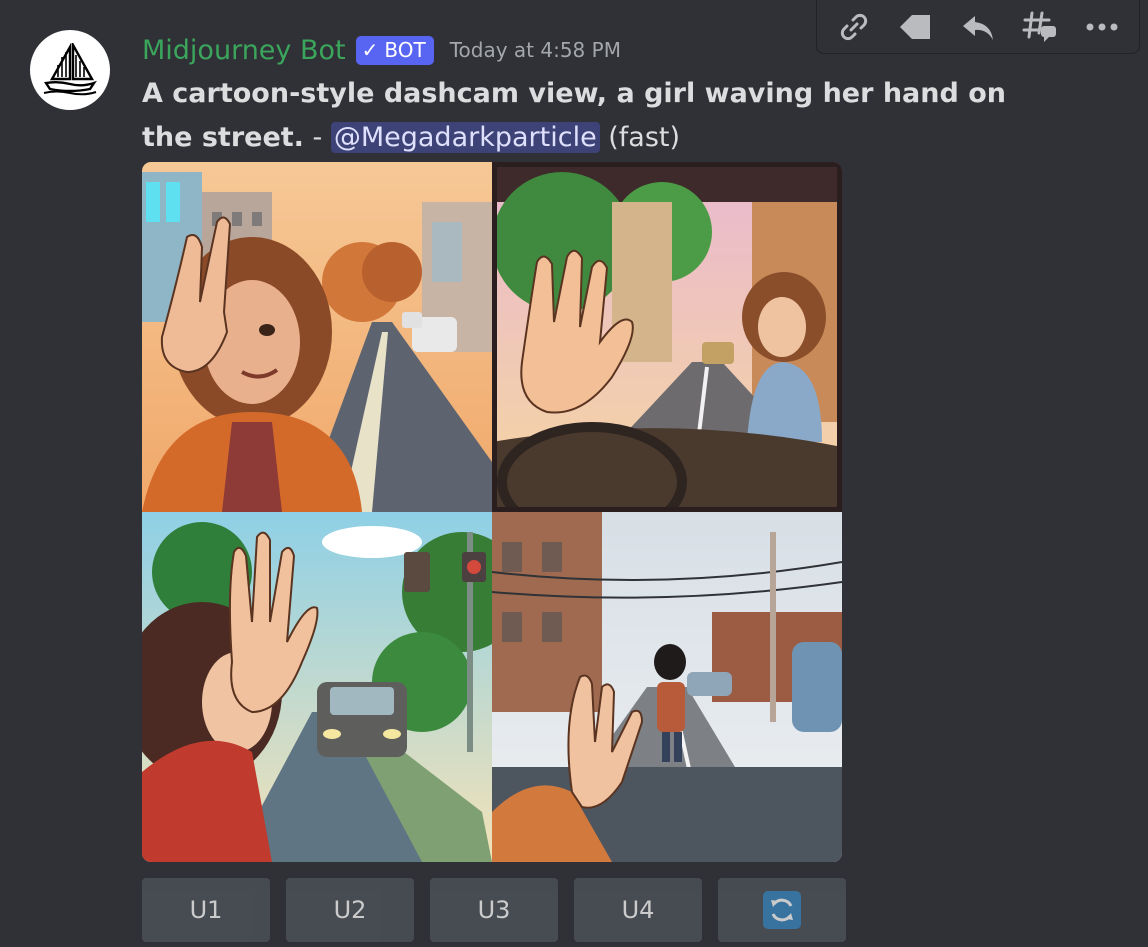 The width and height of the screenshot is (1148, 947). I want to click on tag-icon, so click(915, 26).